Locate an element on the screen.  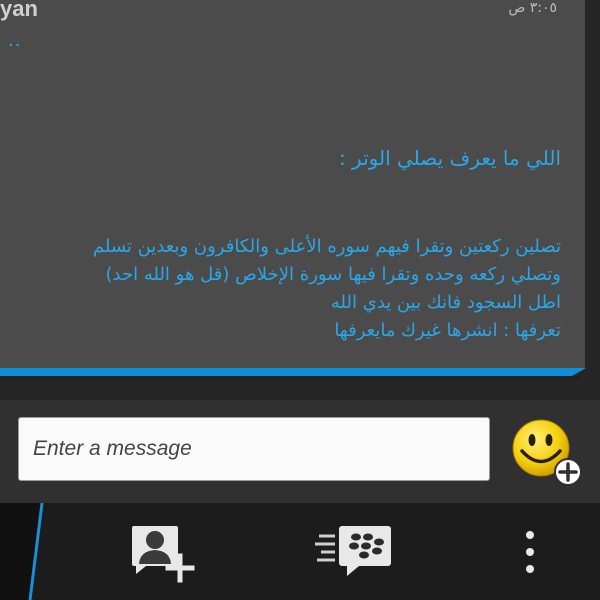
bbm-chats-button is located at coordinates (360, 551).